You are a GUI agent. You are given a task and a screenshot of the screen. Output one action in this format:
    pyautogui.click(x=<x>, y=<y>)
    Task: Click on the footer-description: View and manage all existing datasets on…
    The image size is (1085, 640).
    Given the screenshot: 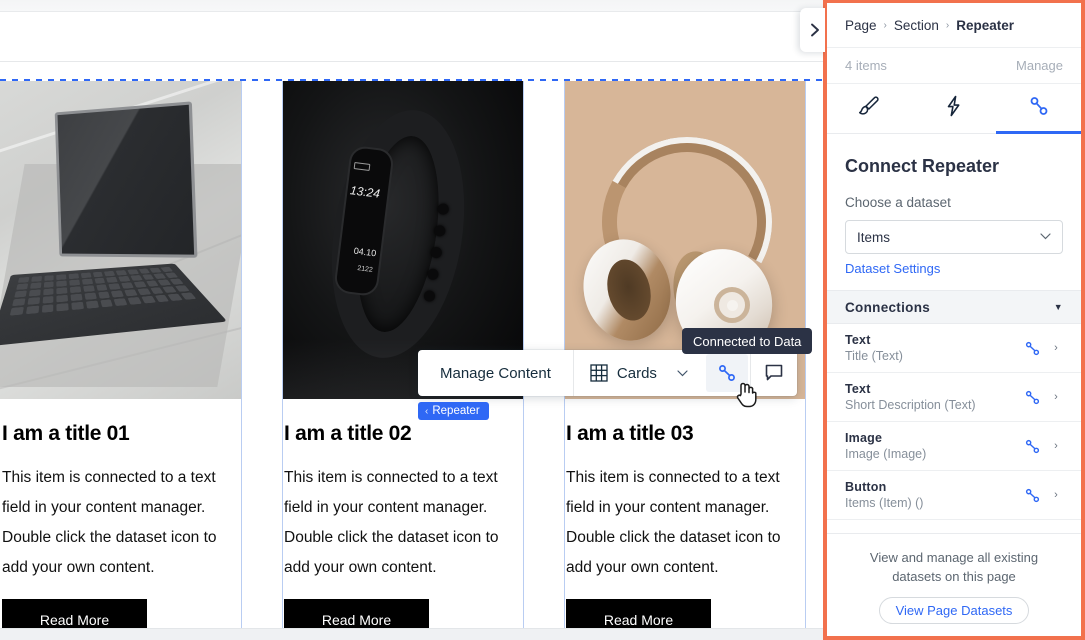 What is the action you would take?
    pyautogui.click(x=954, y=567)
    